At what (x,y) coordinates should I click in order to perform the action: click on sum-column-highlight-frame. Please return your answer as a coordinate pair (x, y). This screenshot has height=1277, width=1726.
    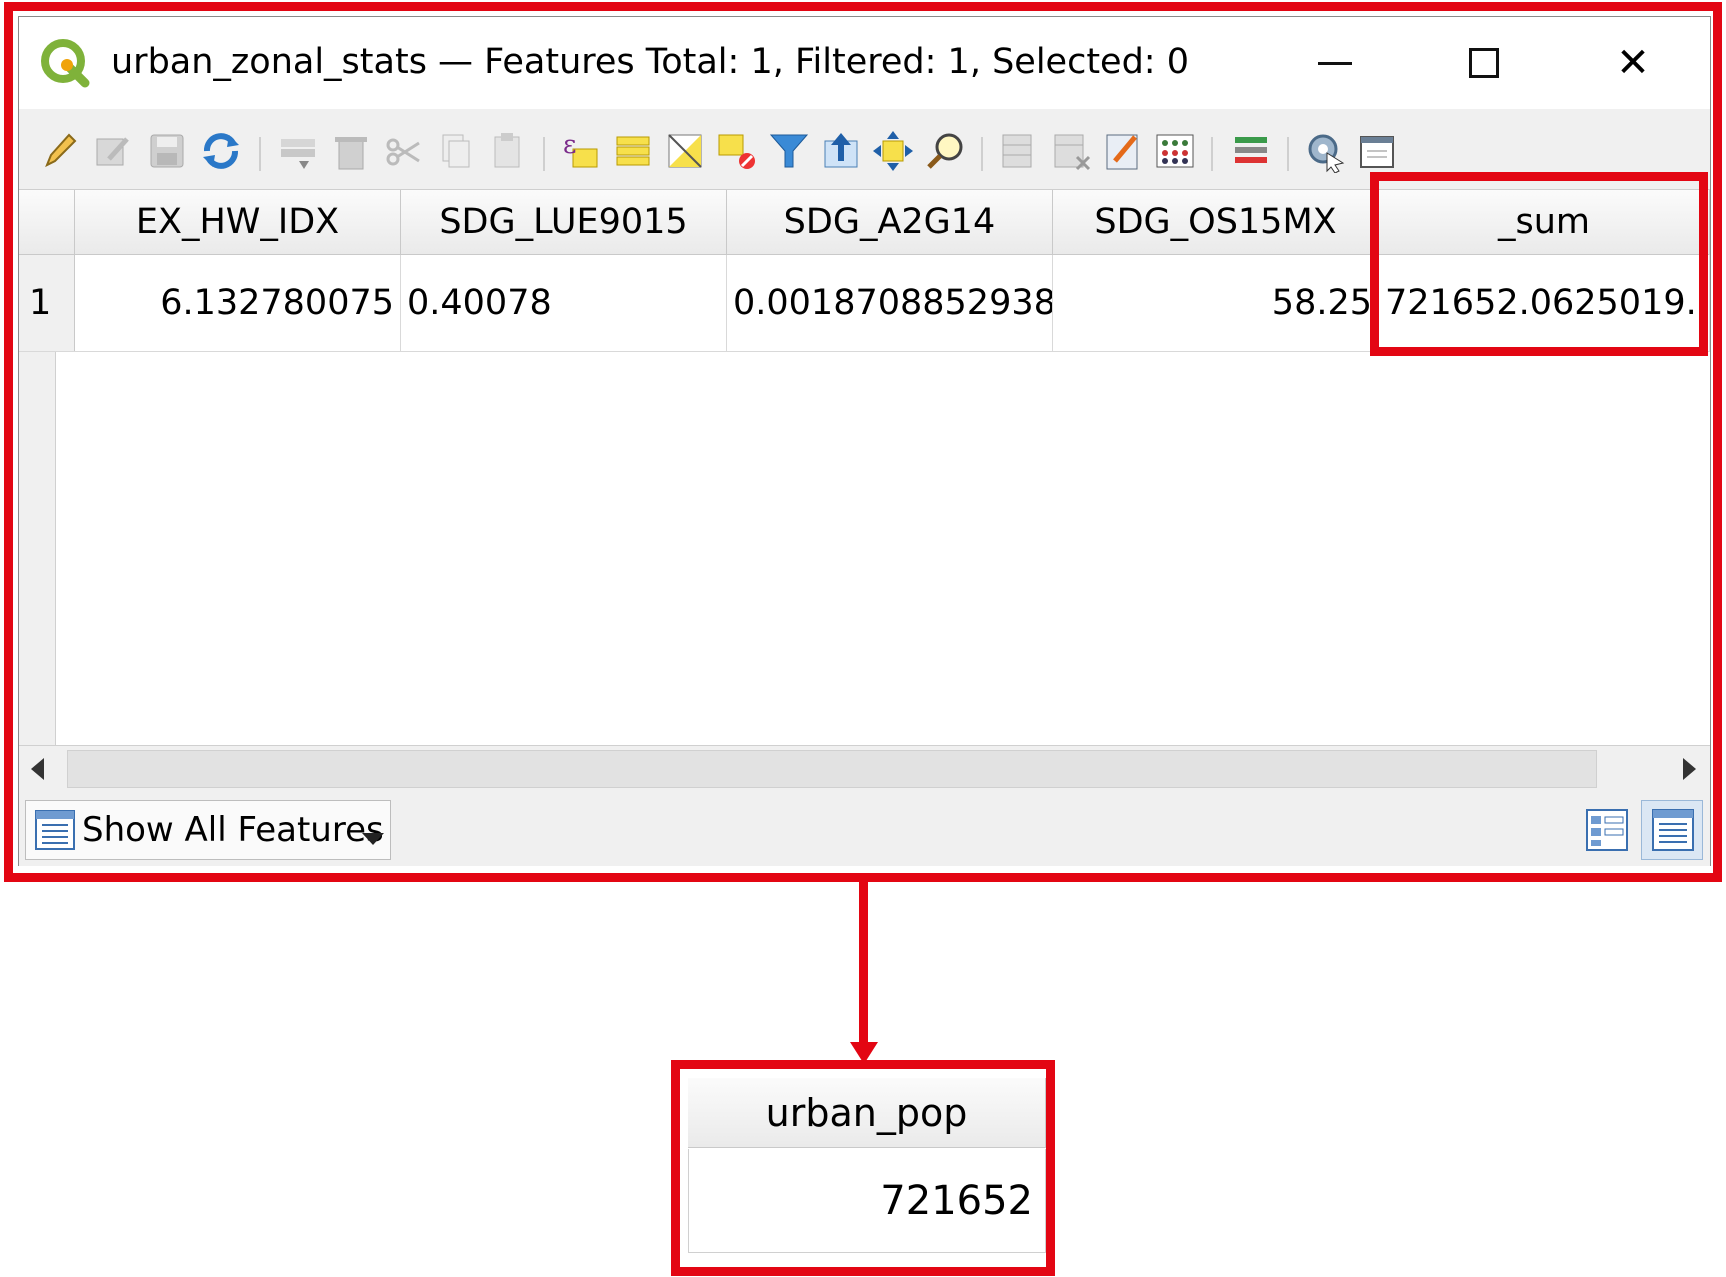
    Looking at the image, I should click on (1539, 264).